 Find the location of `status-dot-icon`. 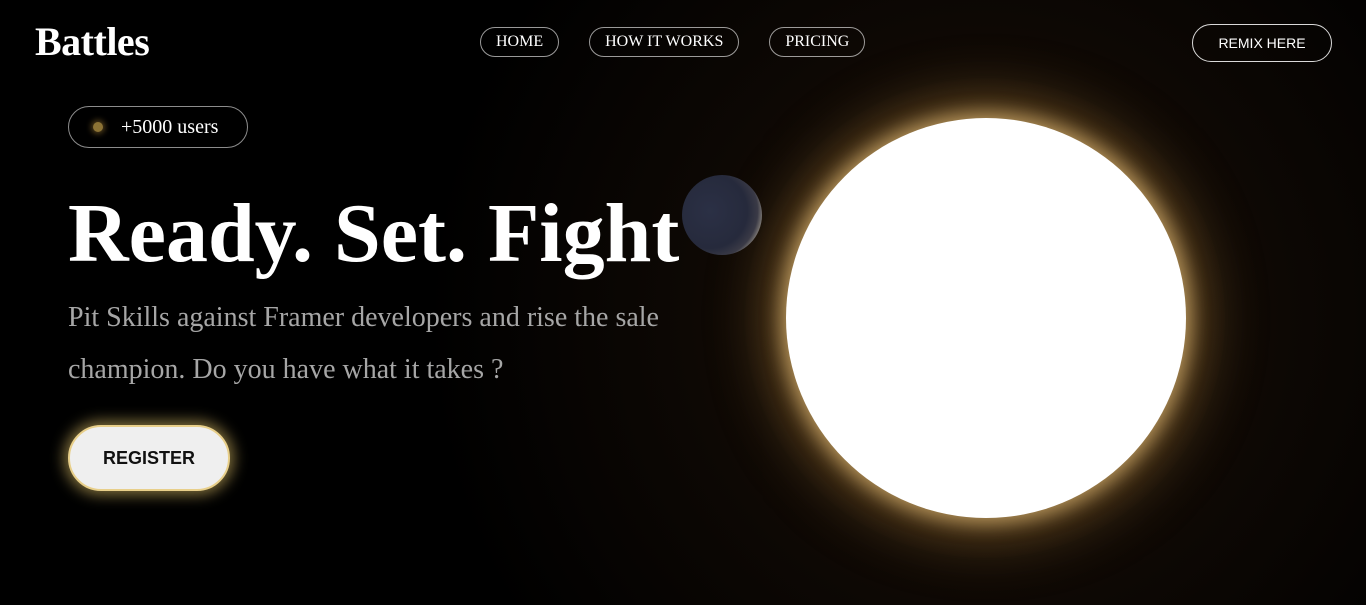

status-dot-icon is located at coordinates (98, 127).